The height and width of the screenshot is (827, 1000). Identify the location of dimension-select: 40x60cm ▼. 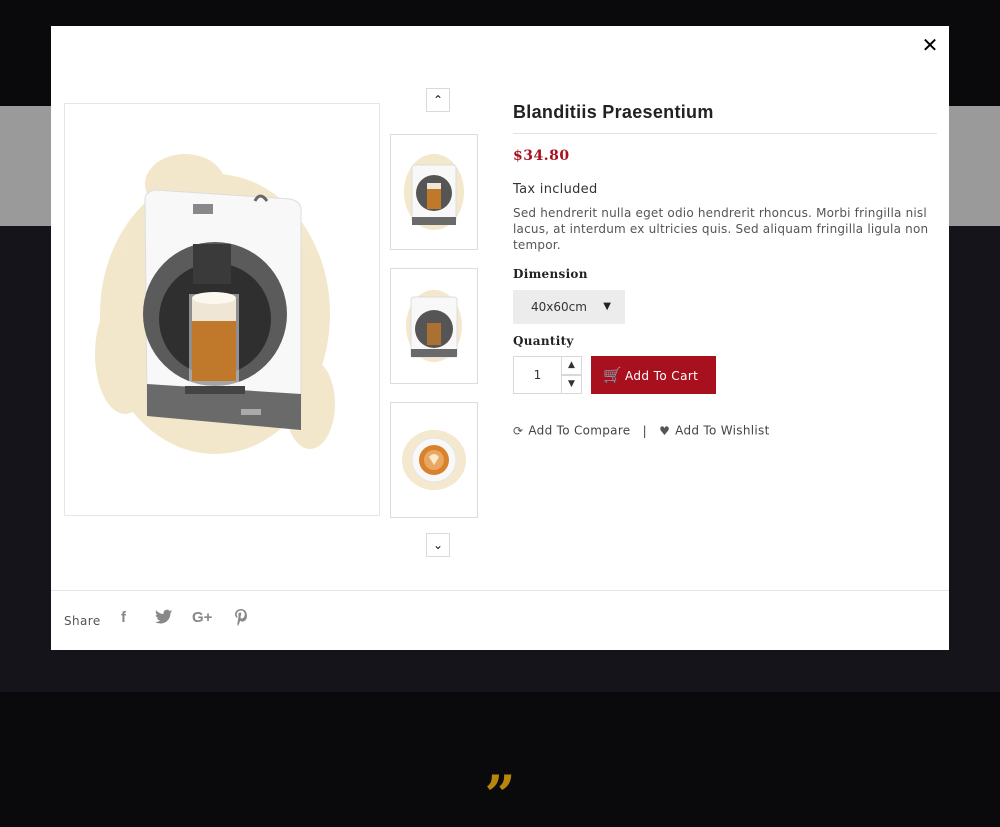
(569, 307).